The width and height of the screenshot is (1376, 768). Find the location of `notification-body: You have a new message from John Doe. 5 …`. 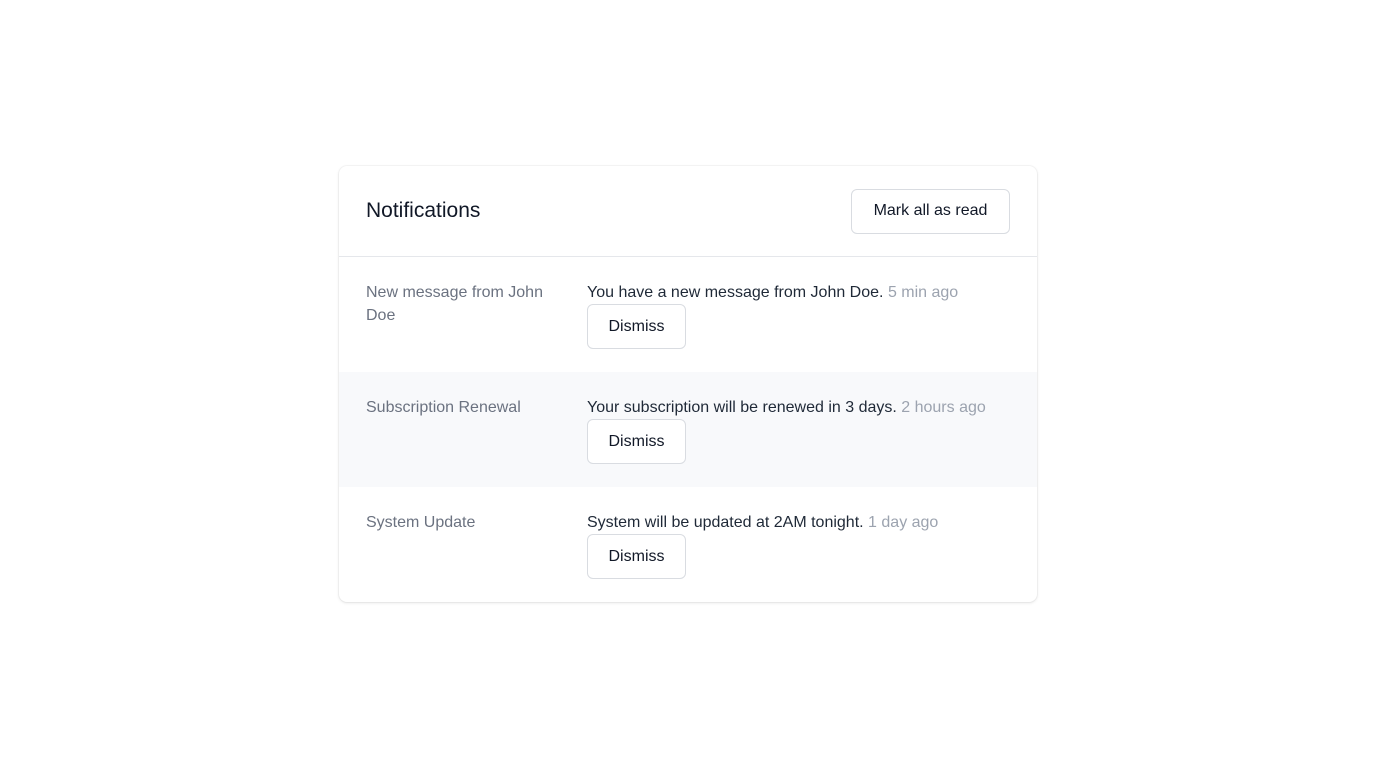

notification-body: You have a new message from John Doe. 5 … is located at coordinates (798, 326).